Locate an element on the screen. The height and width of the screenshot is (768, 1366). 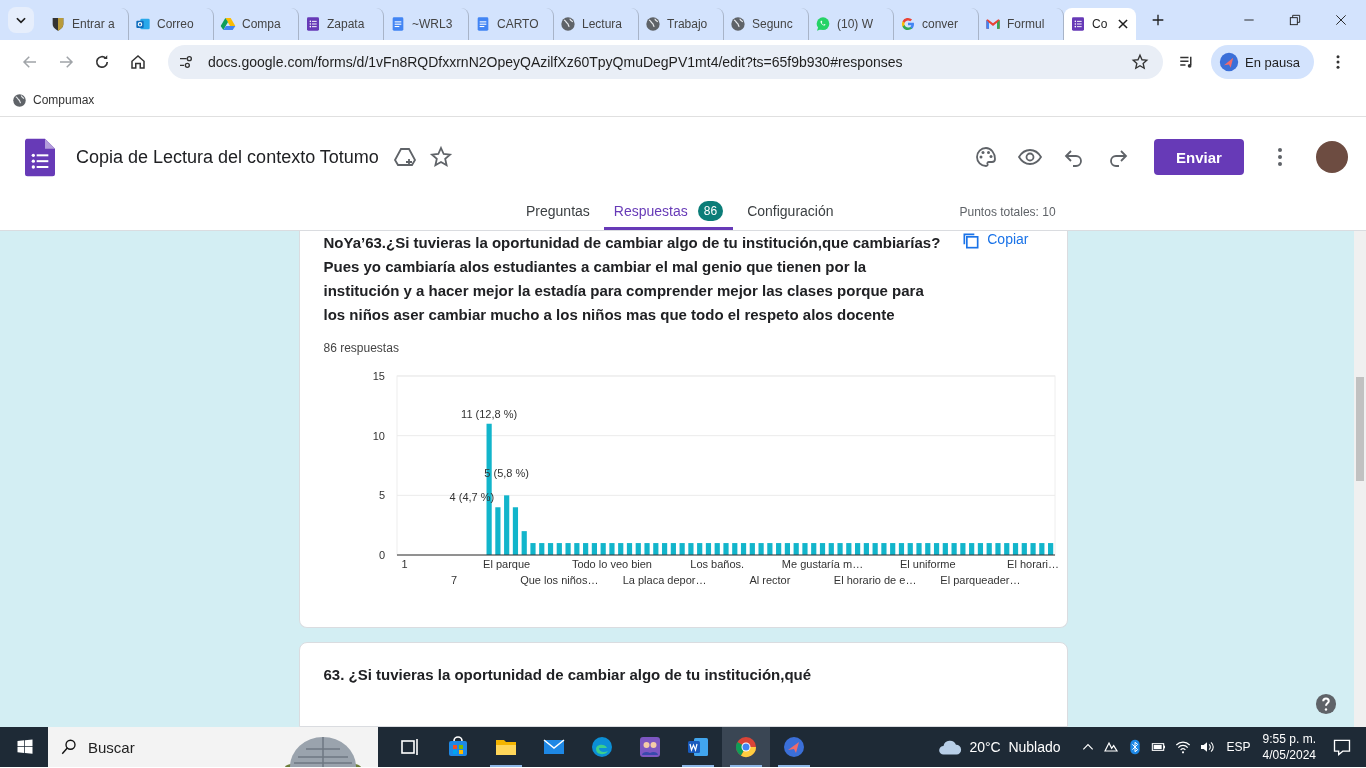
taskbar-search-field: Buscar is located at coordinates (213, 747).